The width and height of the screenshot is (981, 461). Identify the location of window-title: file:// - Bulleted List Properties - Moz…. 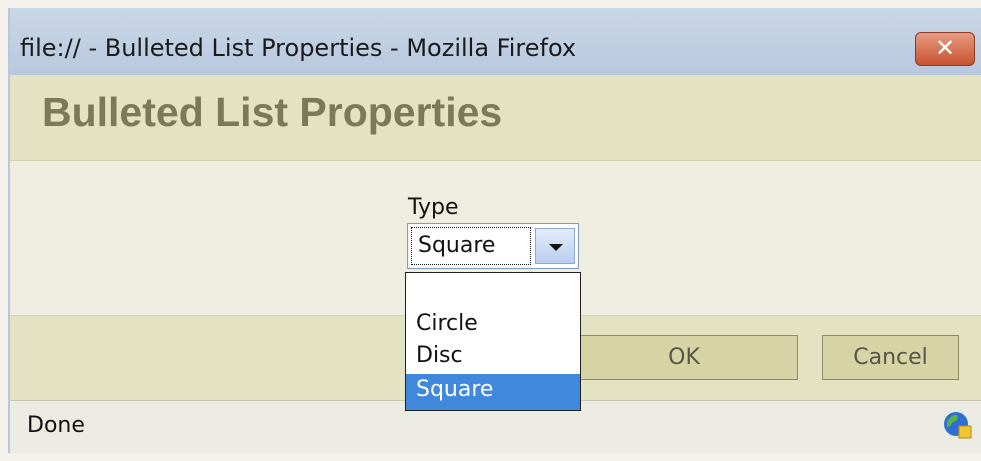
(298, 48).